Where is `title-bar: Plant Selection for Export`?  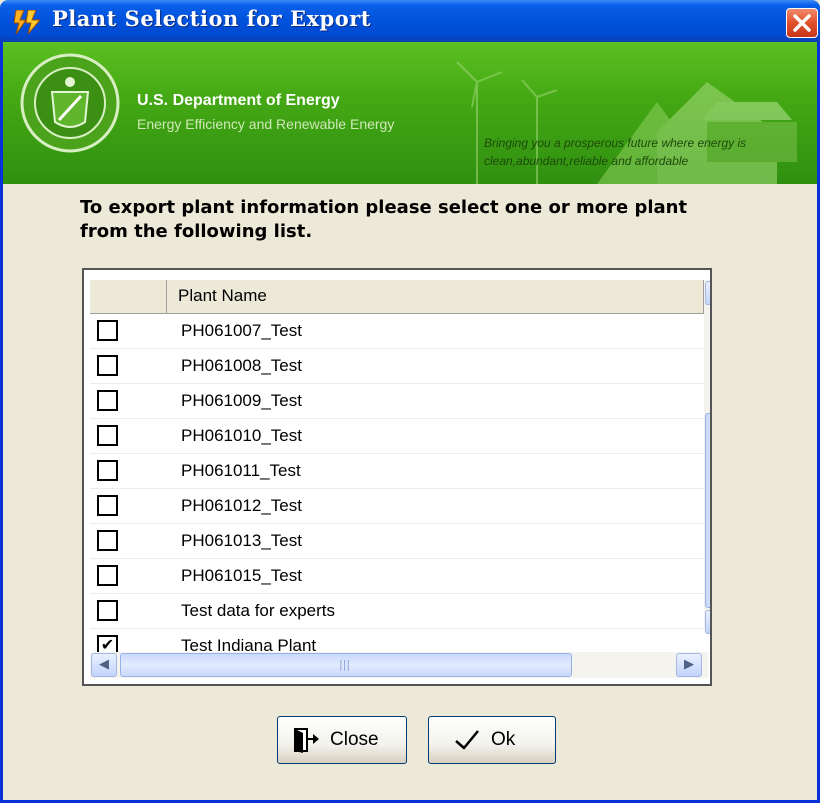
title-bar: Plant Selection for Export is located at coordinates (410, 21).